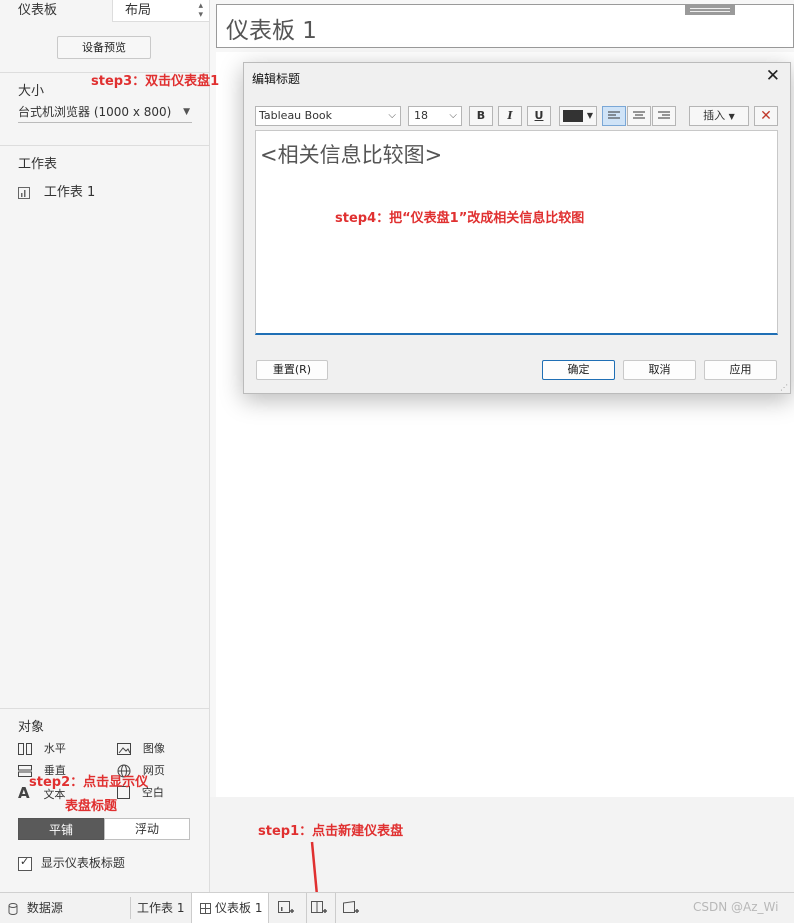 Image resolution: width=794 pixels, height=923 pixels. Describe the element at coordinates (710, 10) in the screenshot. I see `grip-handle` at that location.